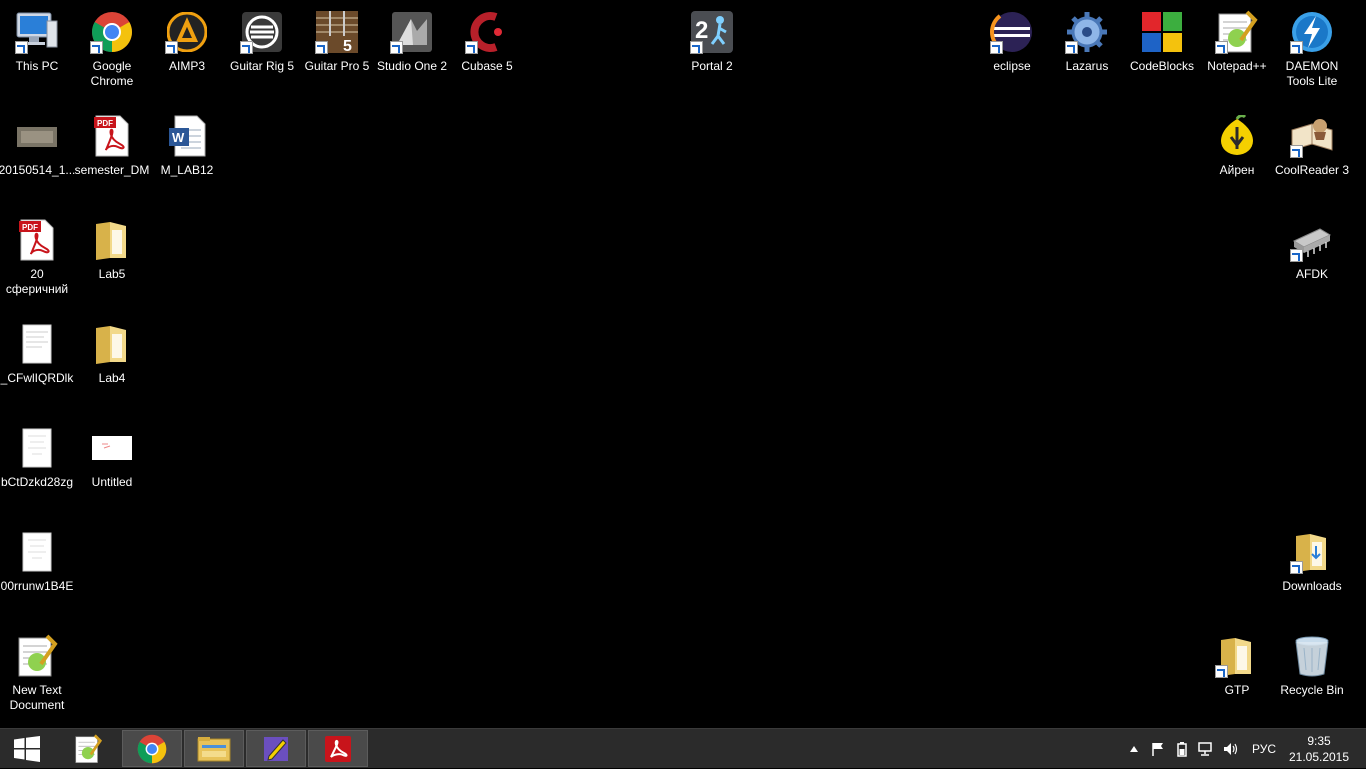  I want to click on desktop-icon-recycle-bin: Recycle Bin, so click(1312, 663).